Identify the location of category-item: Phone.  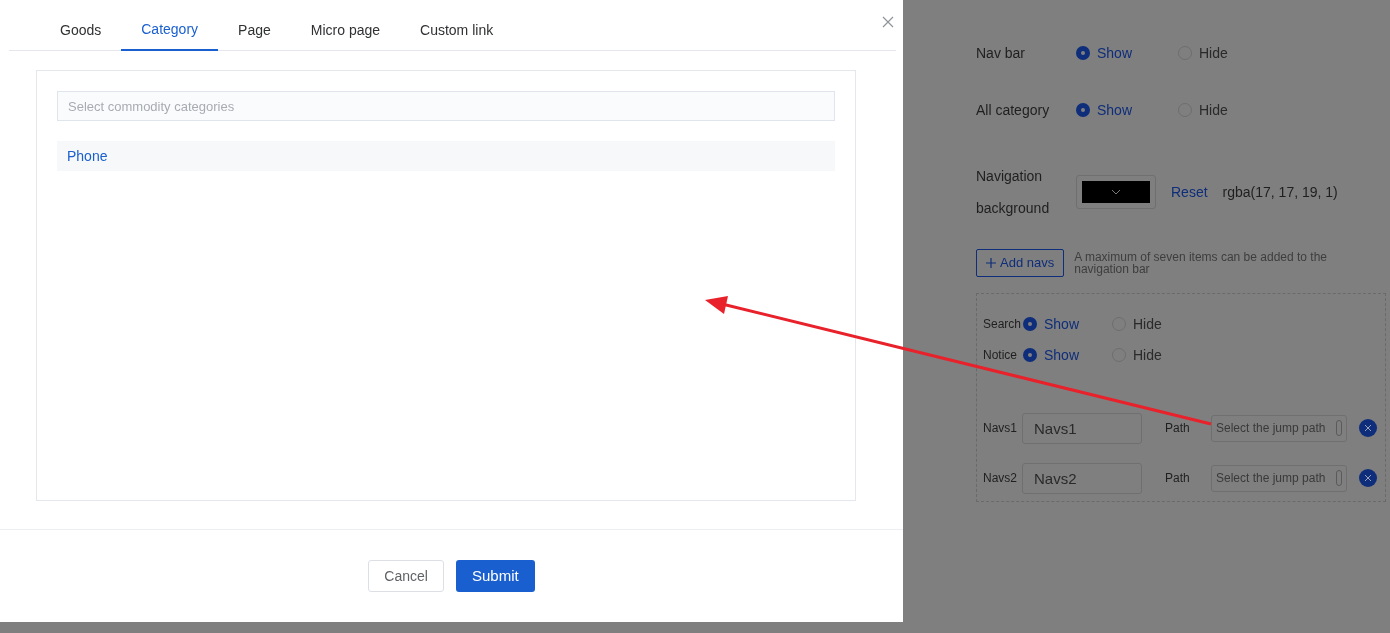
(446, 156).